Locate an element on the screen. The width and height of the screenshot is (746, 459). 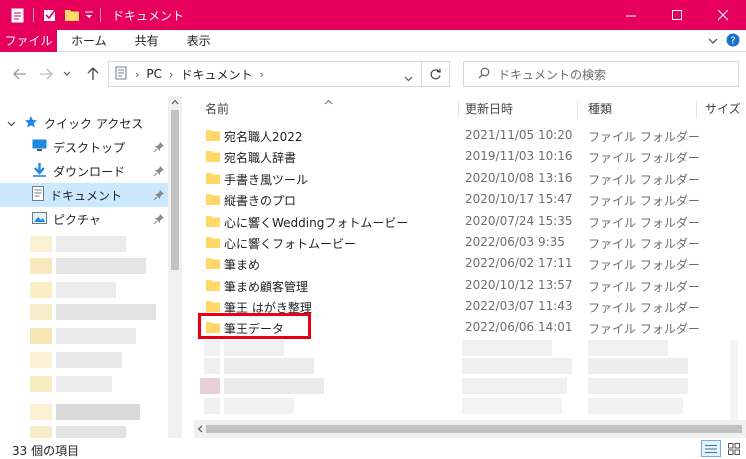
sidebar-item-label: ピクチャ is located at coordinates (77, 219).